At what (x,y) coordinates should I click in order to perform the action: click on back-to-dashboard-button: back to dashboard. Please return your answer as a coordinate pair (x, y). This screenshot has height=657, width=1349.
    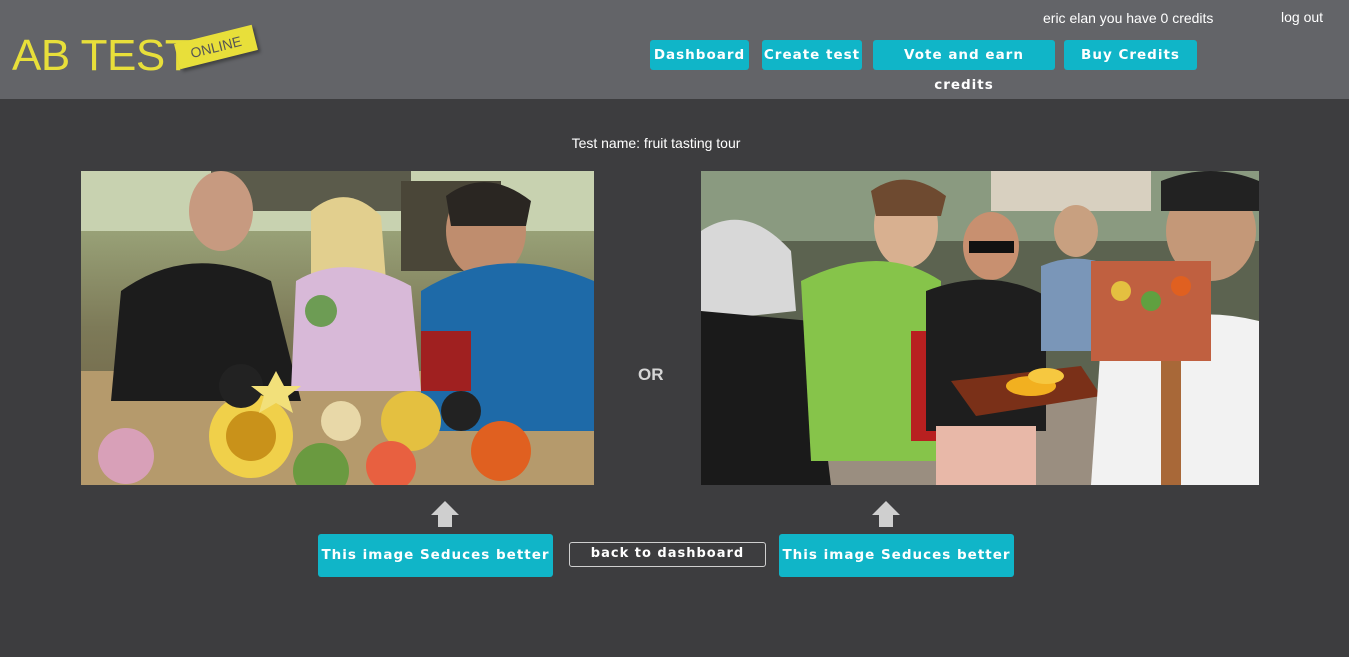
    Looking at the image, I should click on (667, 554).